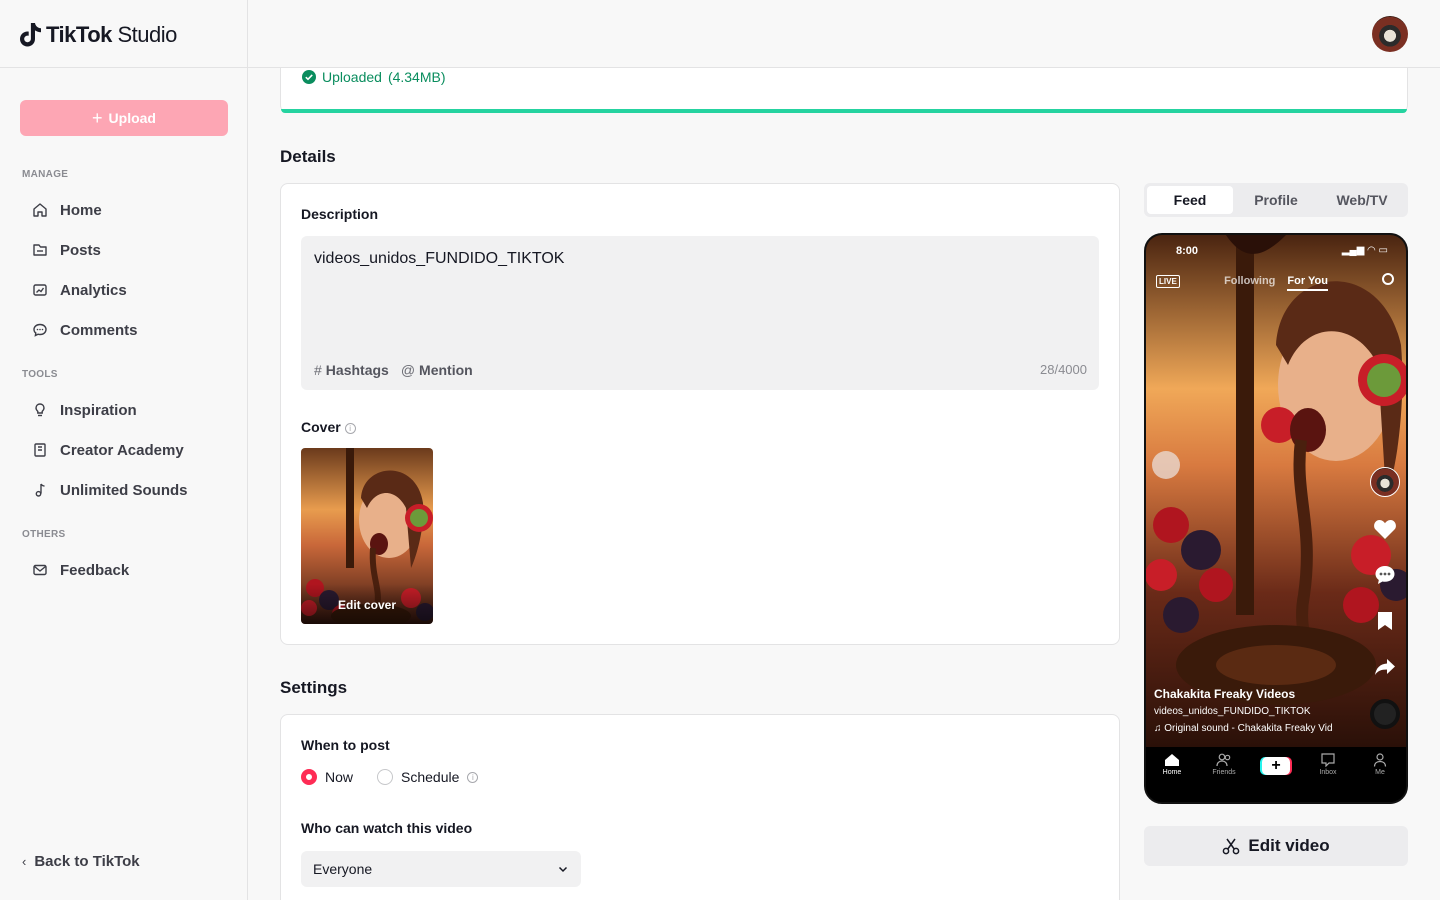 Image resolution: width=1440 pixels, height=900 pixels. I want to click on sidebar-item-comments: Comments, so click(124, 330).